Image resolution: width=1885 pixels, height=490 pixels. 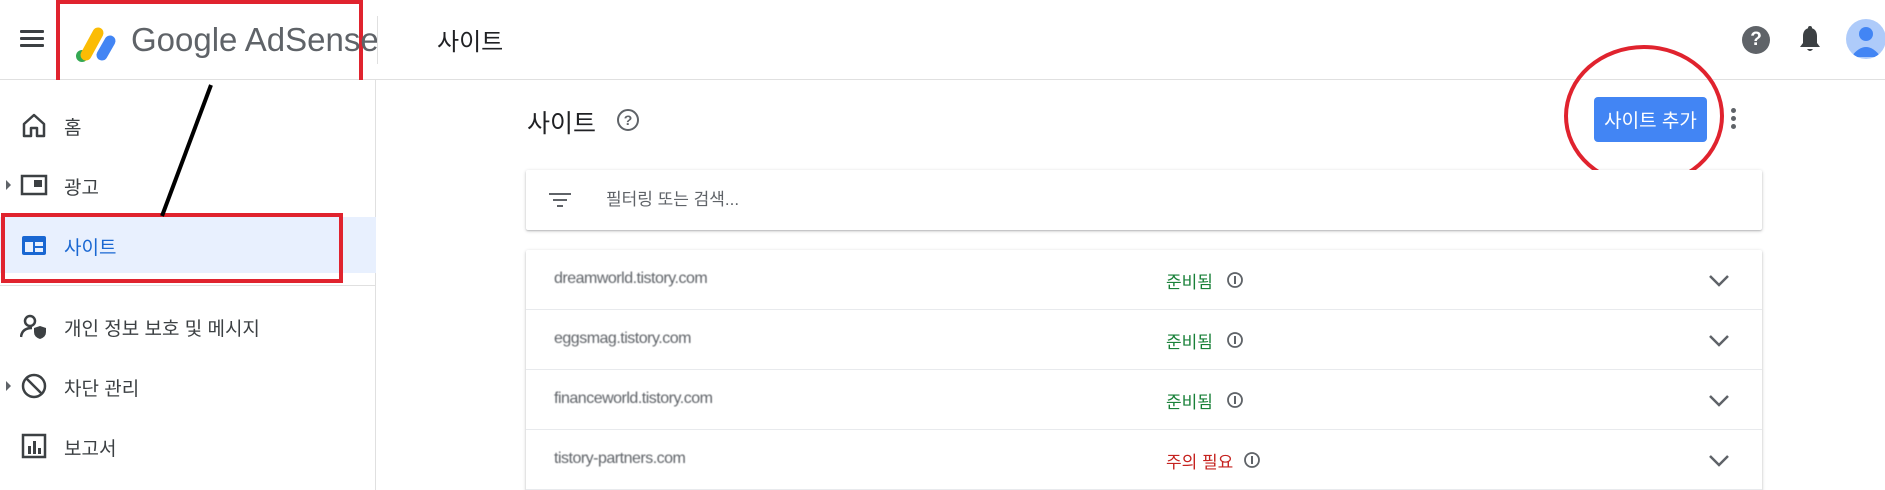 I want to click on avatar-person-icon, so click(x=1866, y=42).